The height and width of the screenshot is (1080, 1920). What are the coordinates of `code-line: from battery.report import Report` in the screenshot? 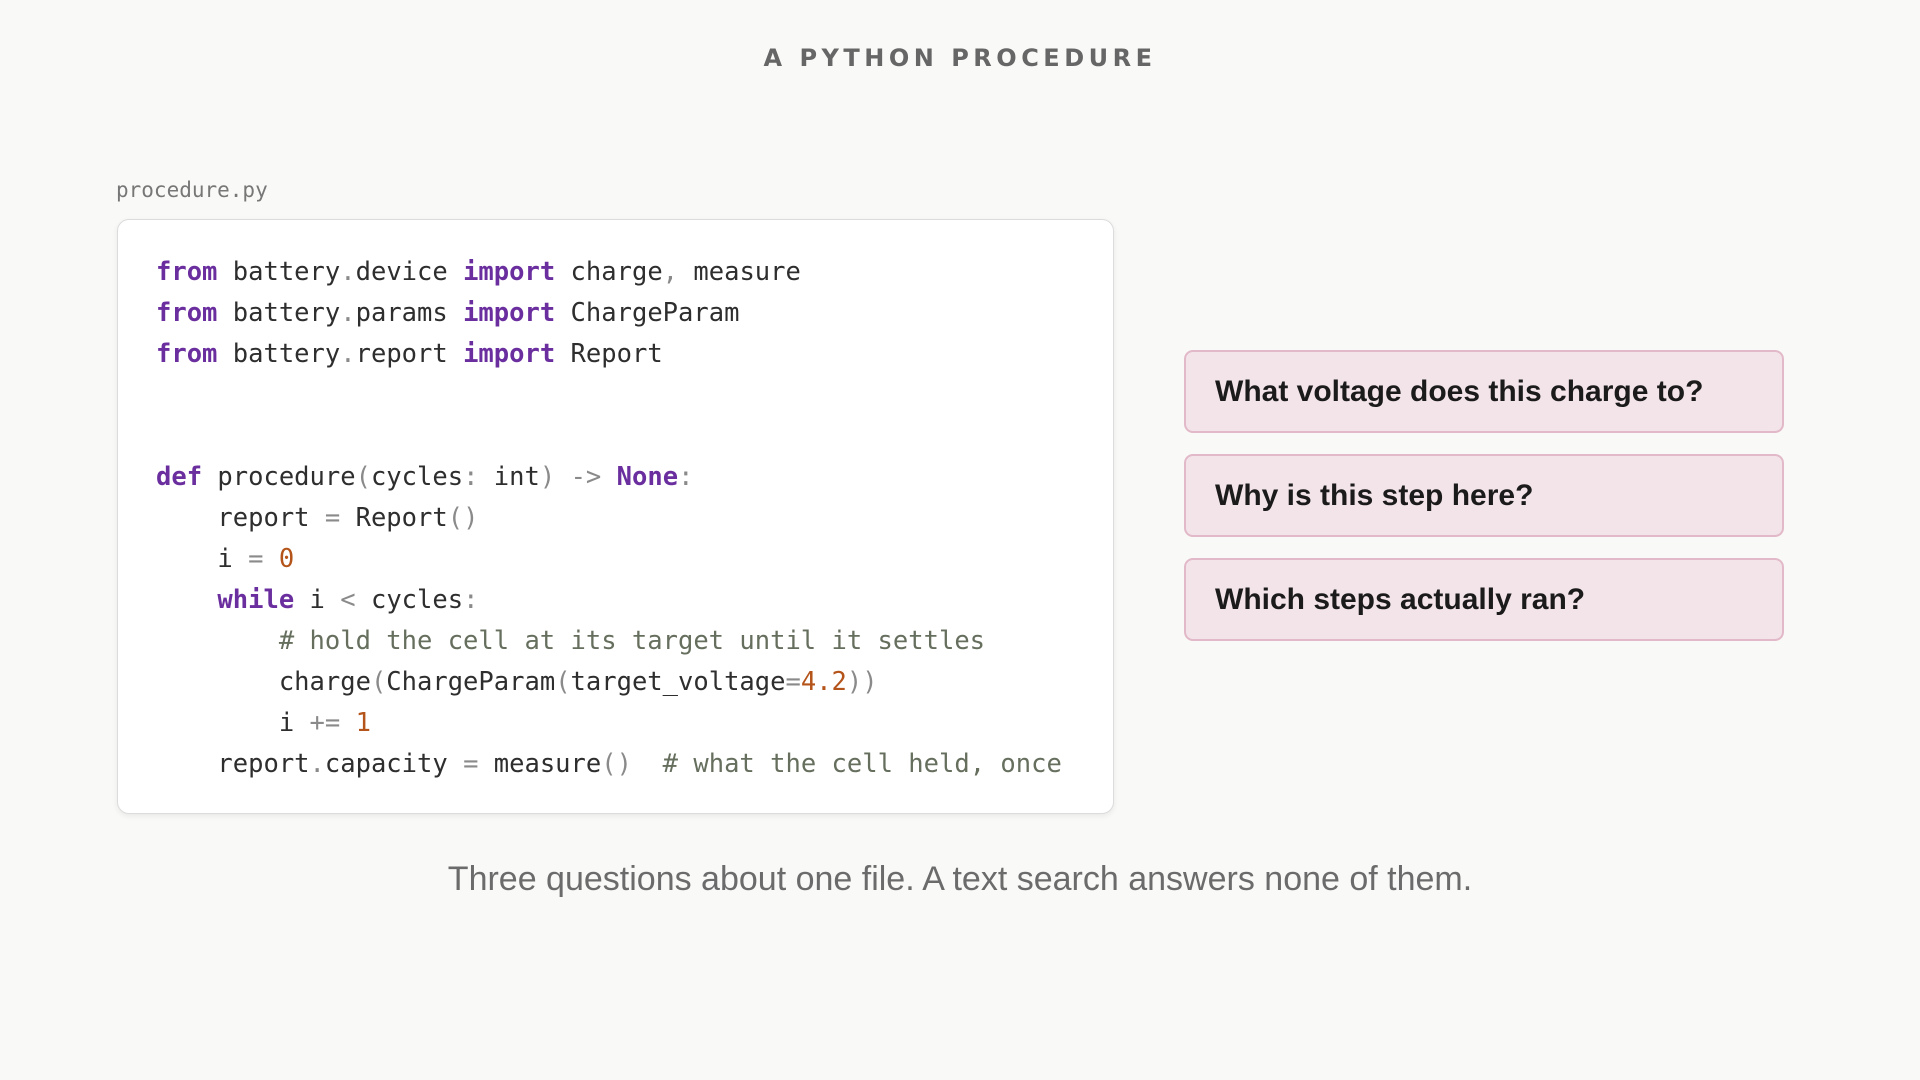 It's located at (609, 354).